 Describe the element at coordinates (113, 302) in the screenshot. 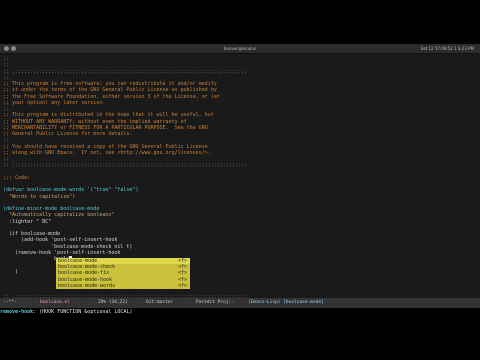

I see `modeline-position: 29% (34,22)` at that location.